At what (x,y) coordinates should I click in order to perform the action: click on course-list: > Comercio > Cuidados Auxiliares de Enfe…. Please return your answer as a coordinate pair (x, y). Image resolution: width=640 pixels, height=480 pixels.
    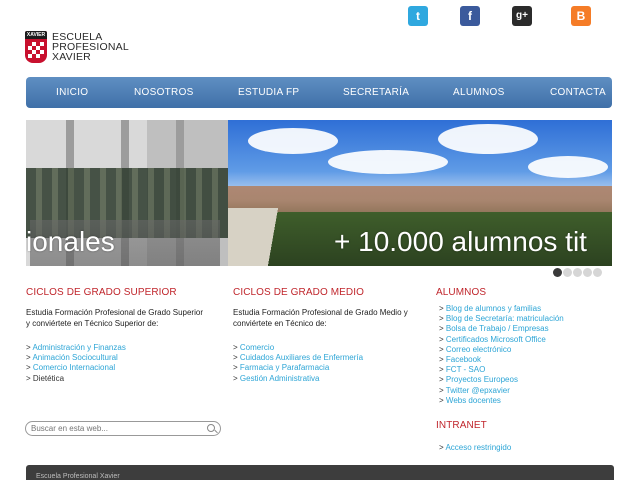
    Looking at the image, I should click on (323, 363).